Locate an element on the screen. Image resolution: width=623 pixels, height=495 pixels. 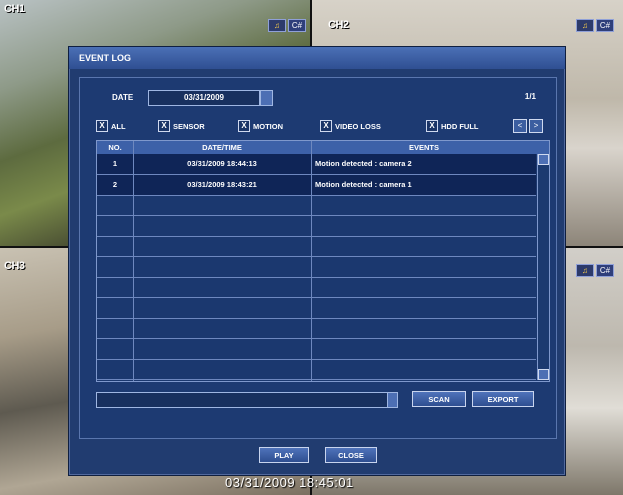
column-header-events: EVENTS is located at coordinates (423, 147).